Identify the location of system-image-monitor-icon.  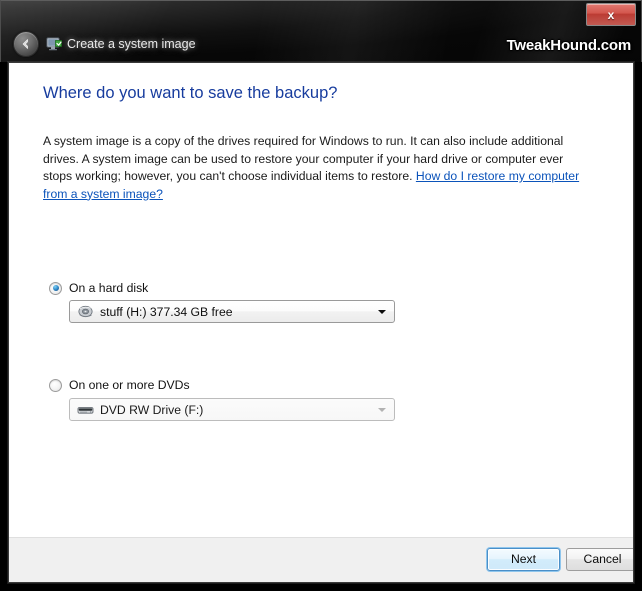
(54, 44).